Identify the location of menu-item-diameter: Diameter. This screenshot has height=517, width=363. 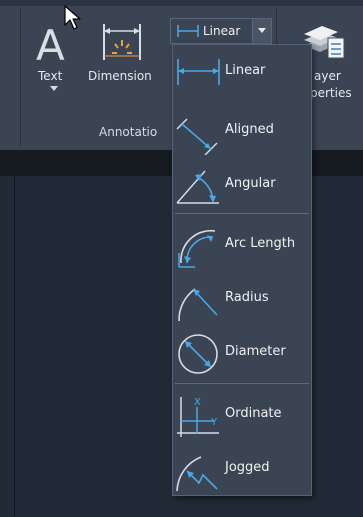
(242, 352).